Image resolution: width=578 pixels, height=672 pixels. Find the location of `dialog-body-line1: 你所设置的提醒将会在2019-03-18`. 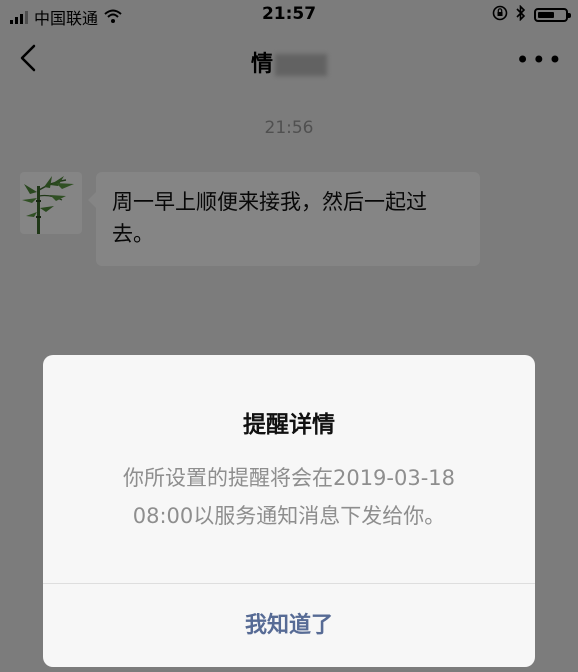

dialog-body-line1: 你所设置的提醒将会在2019-03-18 is located at coordinates (289, 478).